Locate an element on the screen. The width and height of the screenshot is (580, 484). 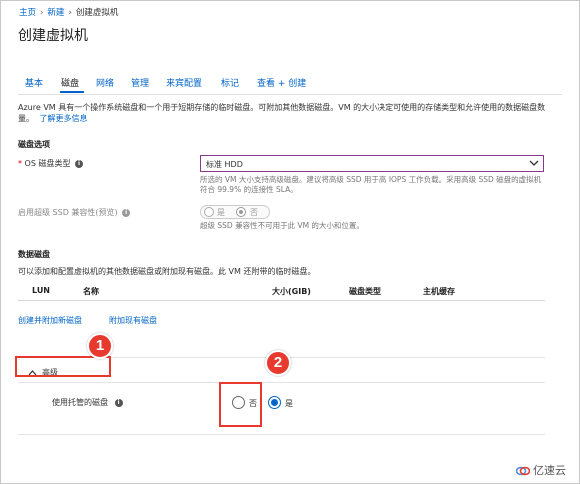
ultra-ssd-radio-group: 是 否 is located at coordinates (235, 212).